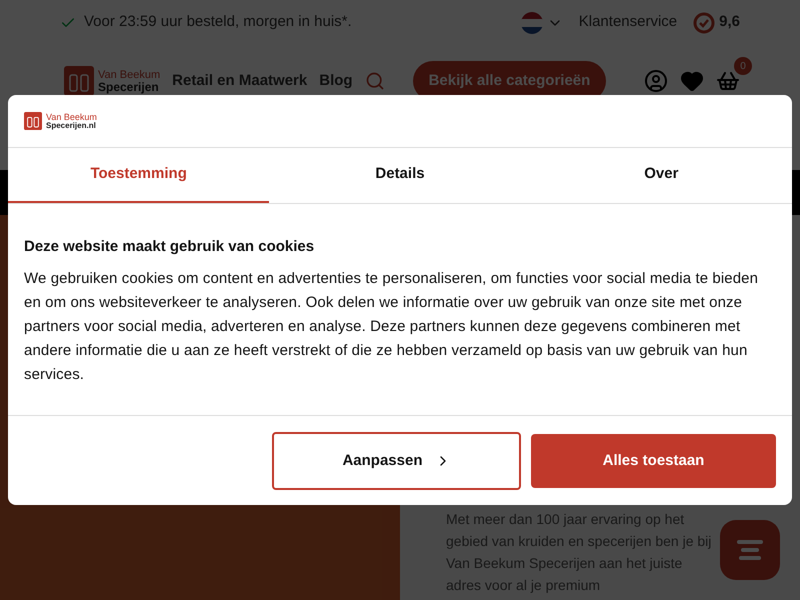 Image resolution: width=800 pixels, height=600 pixels. Describe the element at coordinates (71, 126) in the screenshot. I see `logo-text: Specerijen.nl` at that location.